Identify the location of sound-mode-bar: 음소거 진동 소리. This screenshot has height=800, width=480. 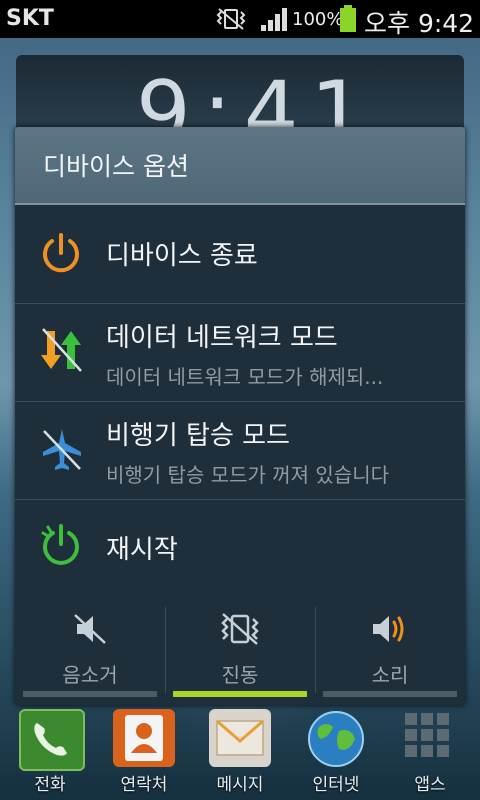
(240, 651).